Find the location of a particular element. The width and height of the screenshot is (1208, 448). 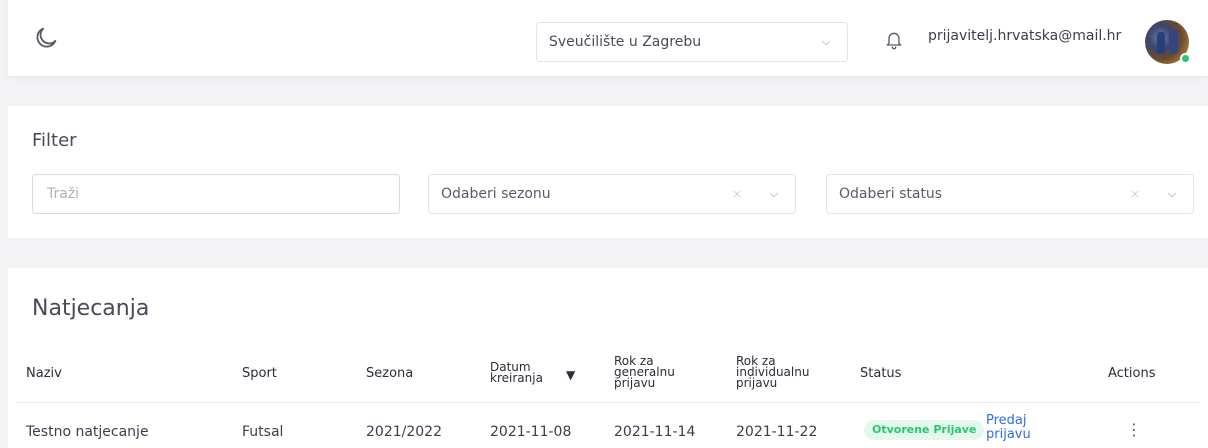

cell-name: Testno natjecanje is located at coordinates (87, 432).